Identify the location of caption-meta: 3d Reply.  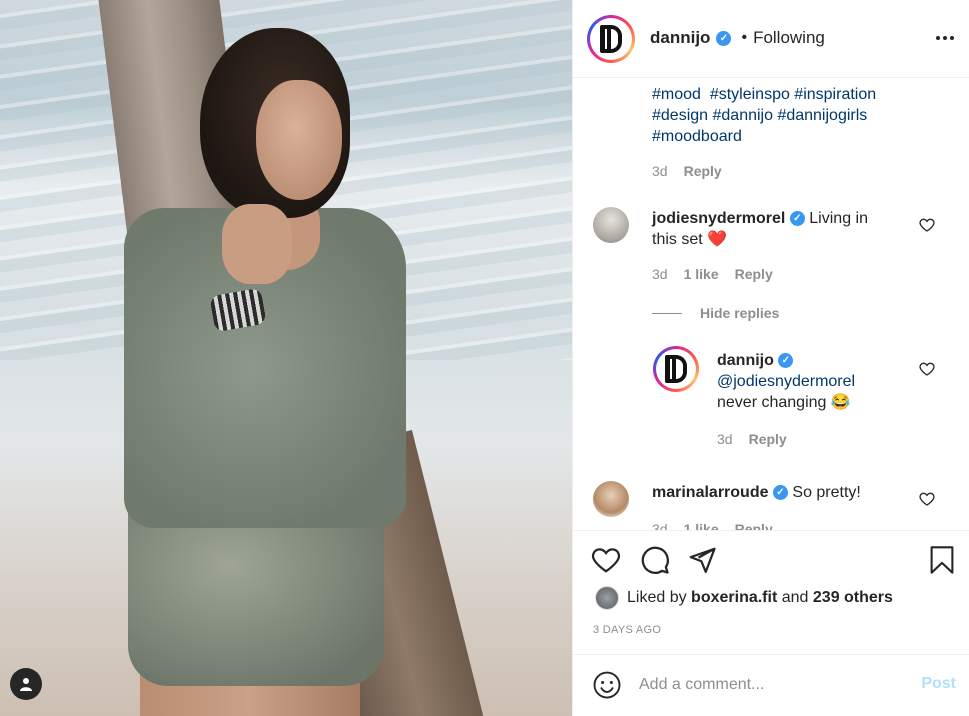
(687, 171).